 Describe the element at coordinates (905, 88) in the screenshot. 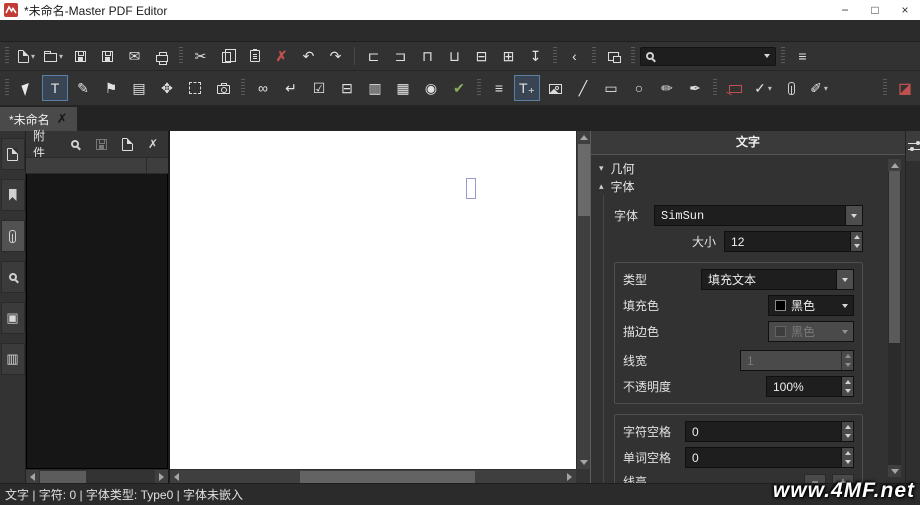

I see `eraser-tool: ◪` at that location.